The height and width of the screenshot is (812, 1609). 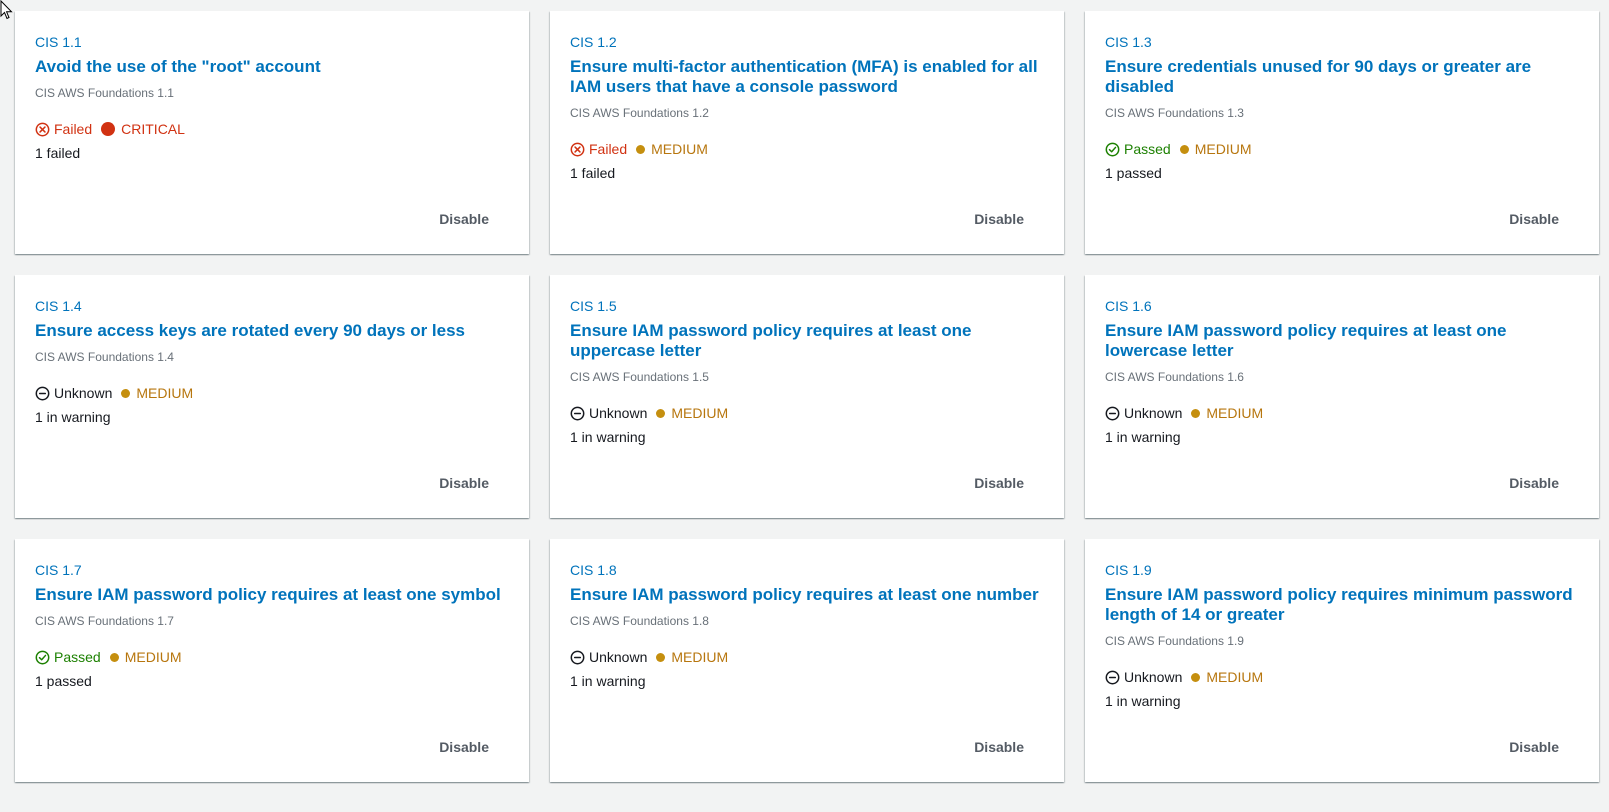 What do you see at coordinates (593, 306) in the screenshot?
I see `control-id-link: CIS 1.5` at bounding box center [593, 306].